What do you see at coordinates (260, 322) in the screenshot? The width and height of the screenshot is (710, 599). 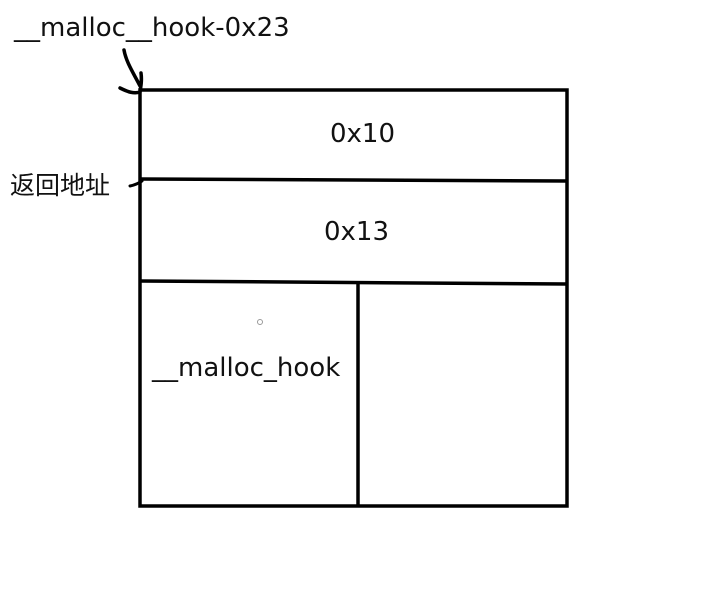 I see `stray-dot` at bounding box center [260, 322].